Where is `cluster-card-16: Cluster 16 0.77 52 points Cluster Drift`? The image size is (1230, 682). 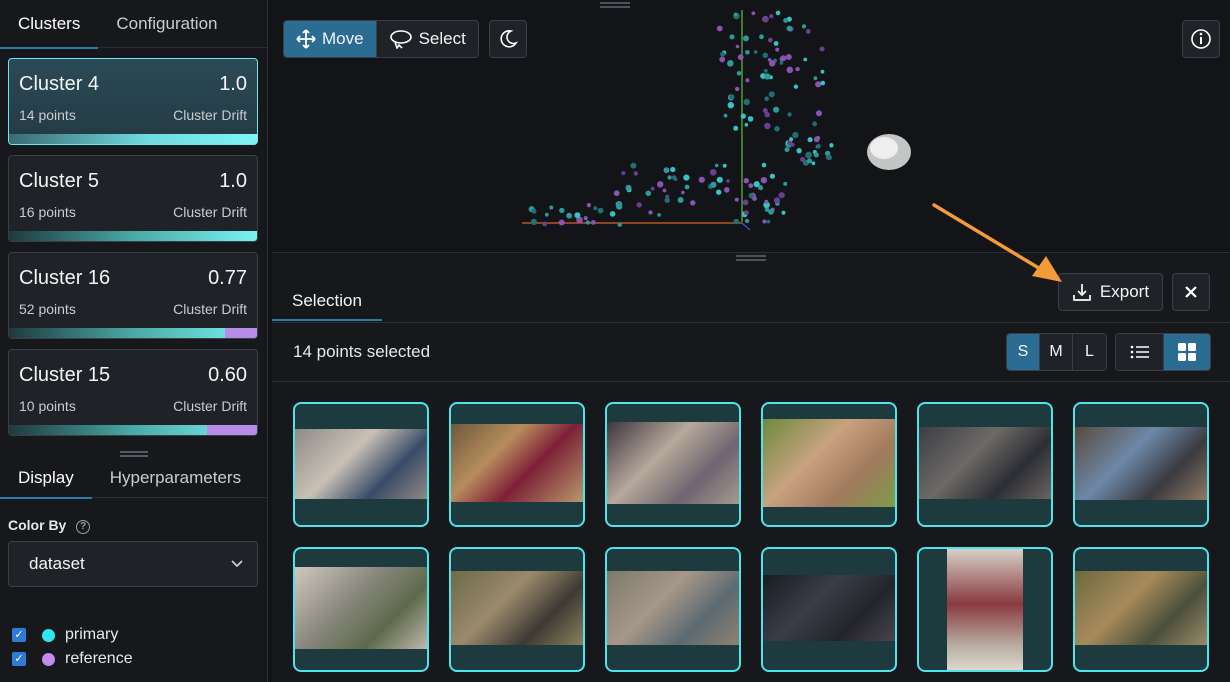
cluster-card-16: Cluster 16 0.77 52 points Cluster Drift is located at coordinates (133, 295).